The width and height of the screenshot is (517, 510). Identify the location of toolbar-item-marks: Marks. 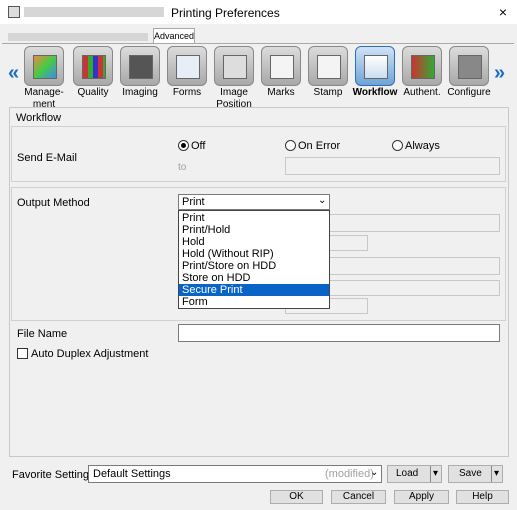
(281, 74).